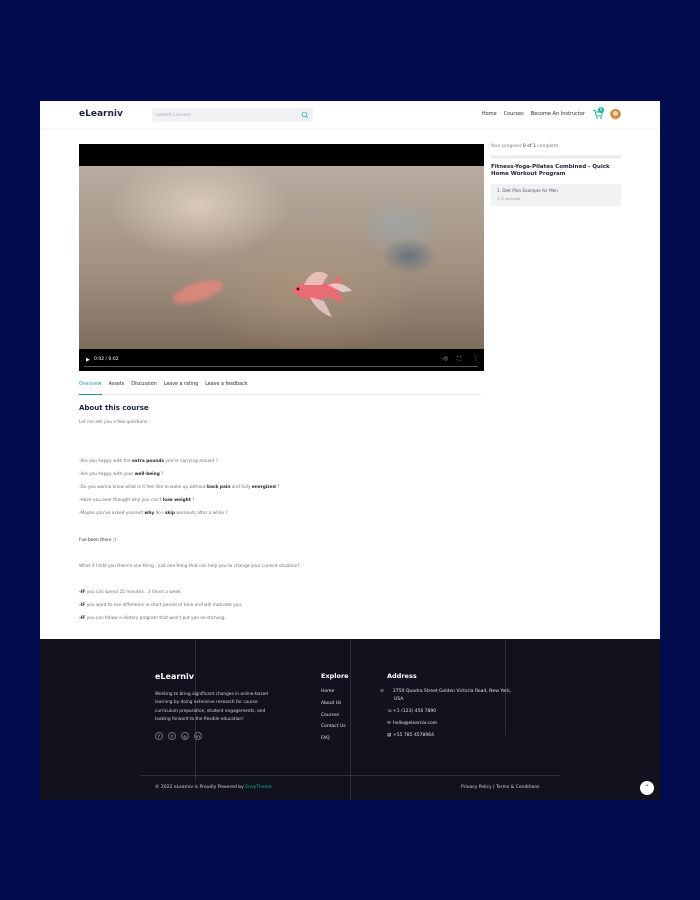 Image resolution: width=700 pixels, height=900 pixels. What do you see at coordinates (527, 190) in the screenshot?
I see `lesson-title: 1. Diet Plan Example for Men` at bounding box center [527, 190].